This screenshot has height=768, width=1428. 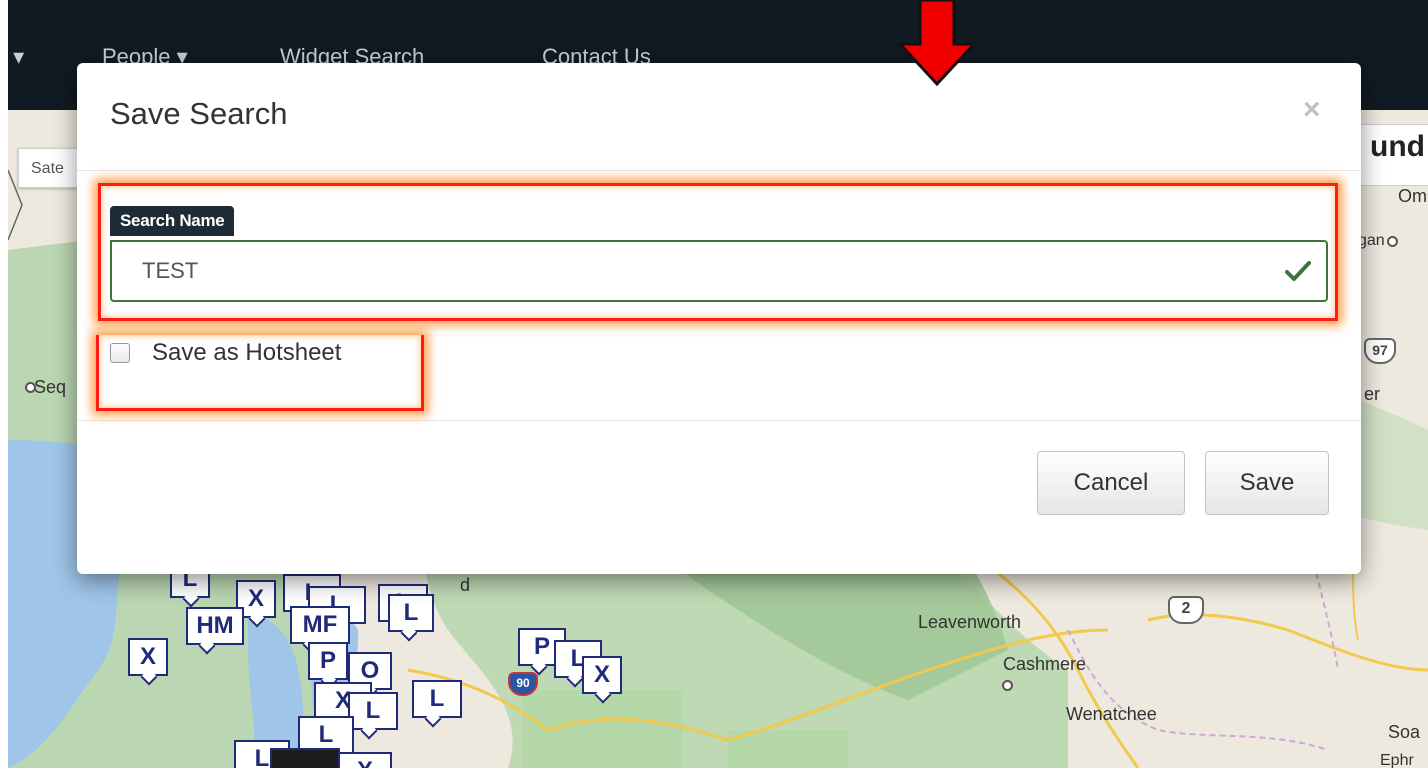 I want to click on map-label-omak: Om, so click(x=1412, y=196).